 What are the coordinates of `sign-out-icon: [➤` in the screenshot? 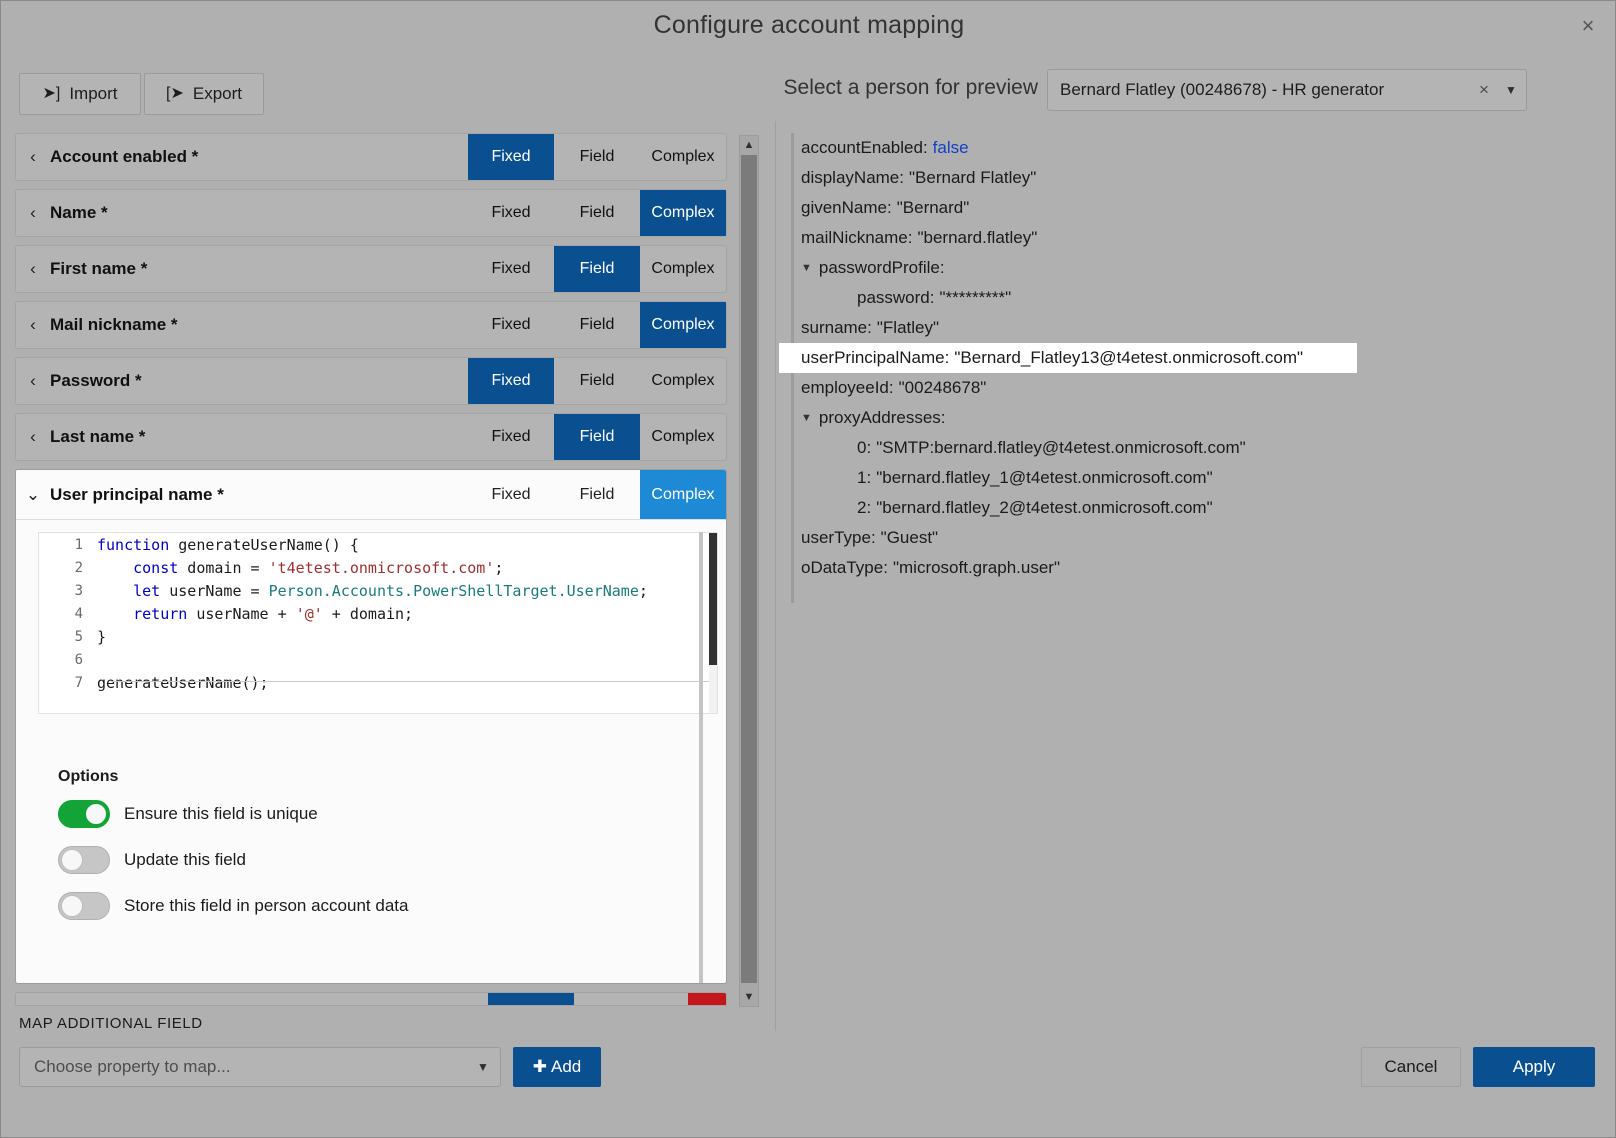 It's located at (175, 93).